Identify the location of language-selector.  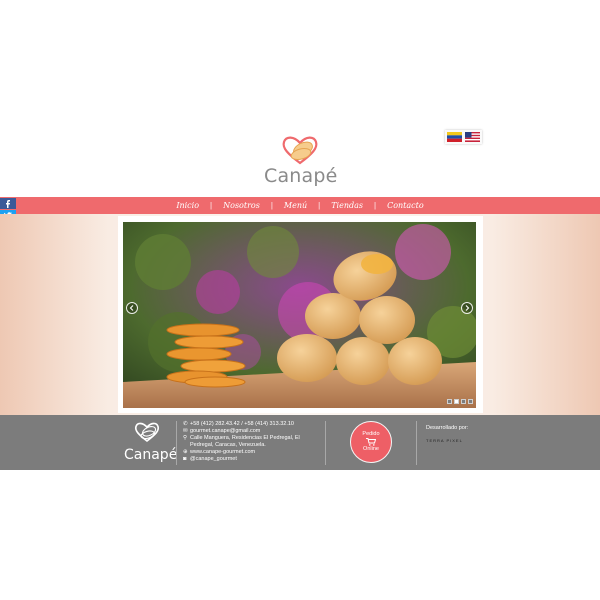
(463, 137).